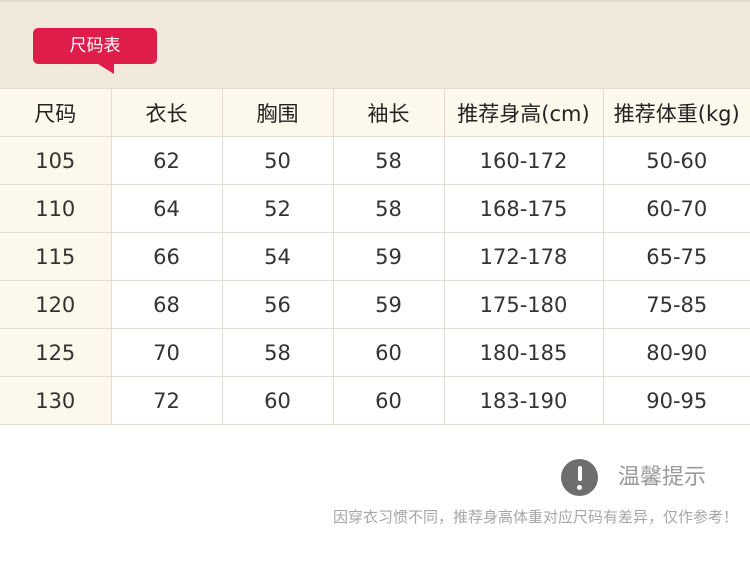  I want to click on header-size: 尺码, so click(56, 112).